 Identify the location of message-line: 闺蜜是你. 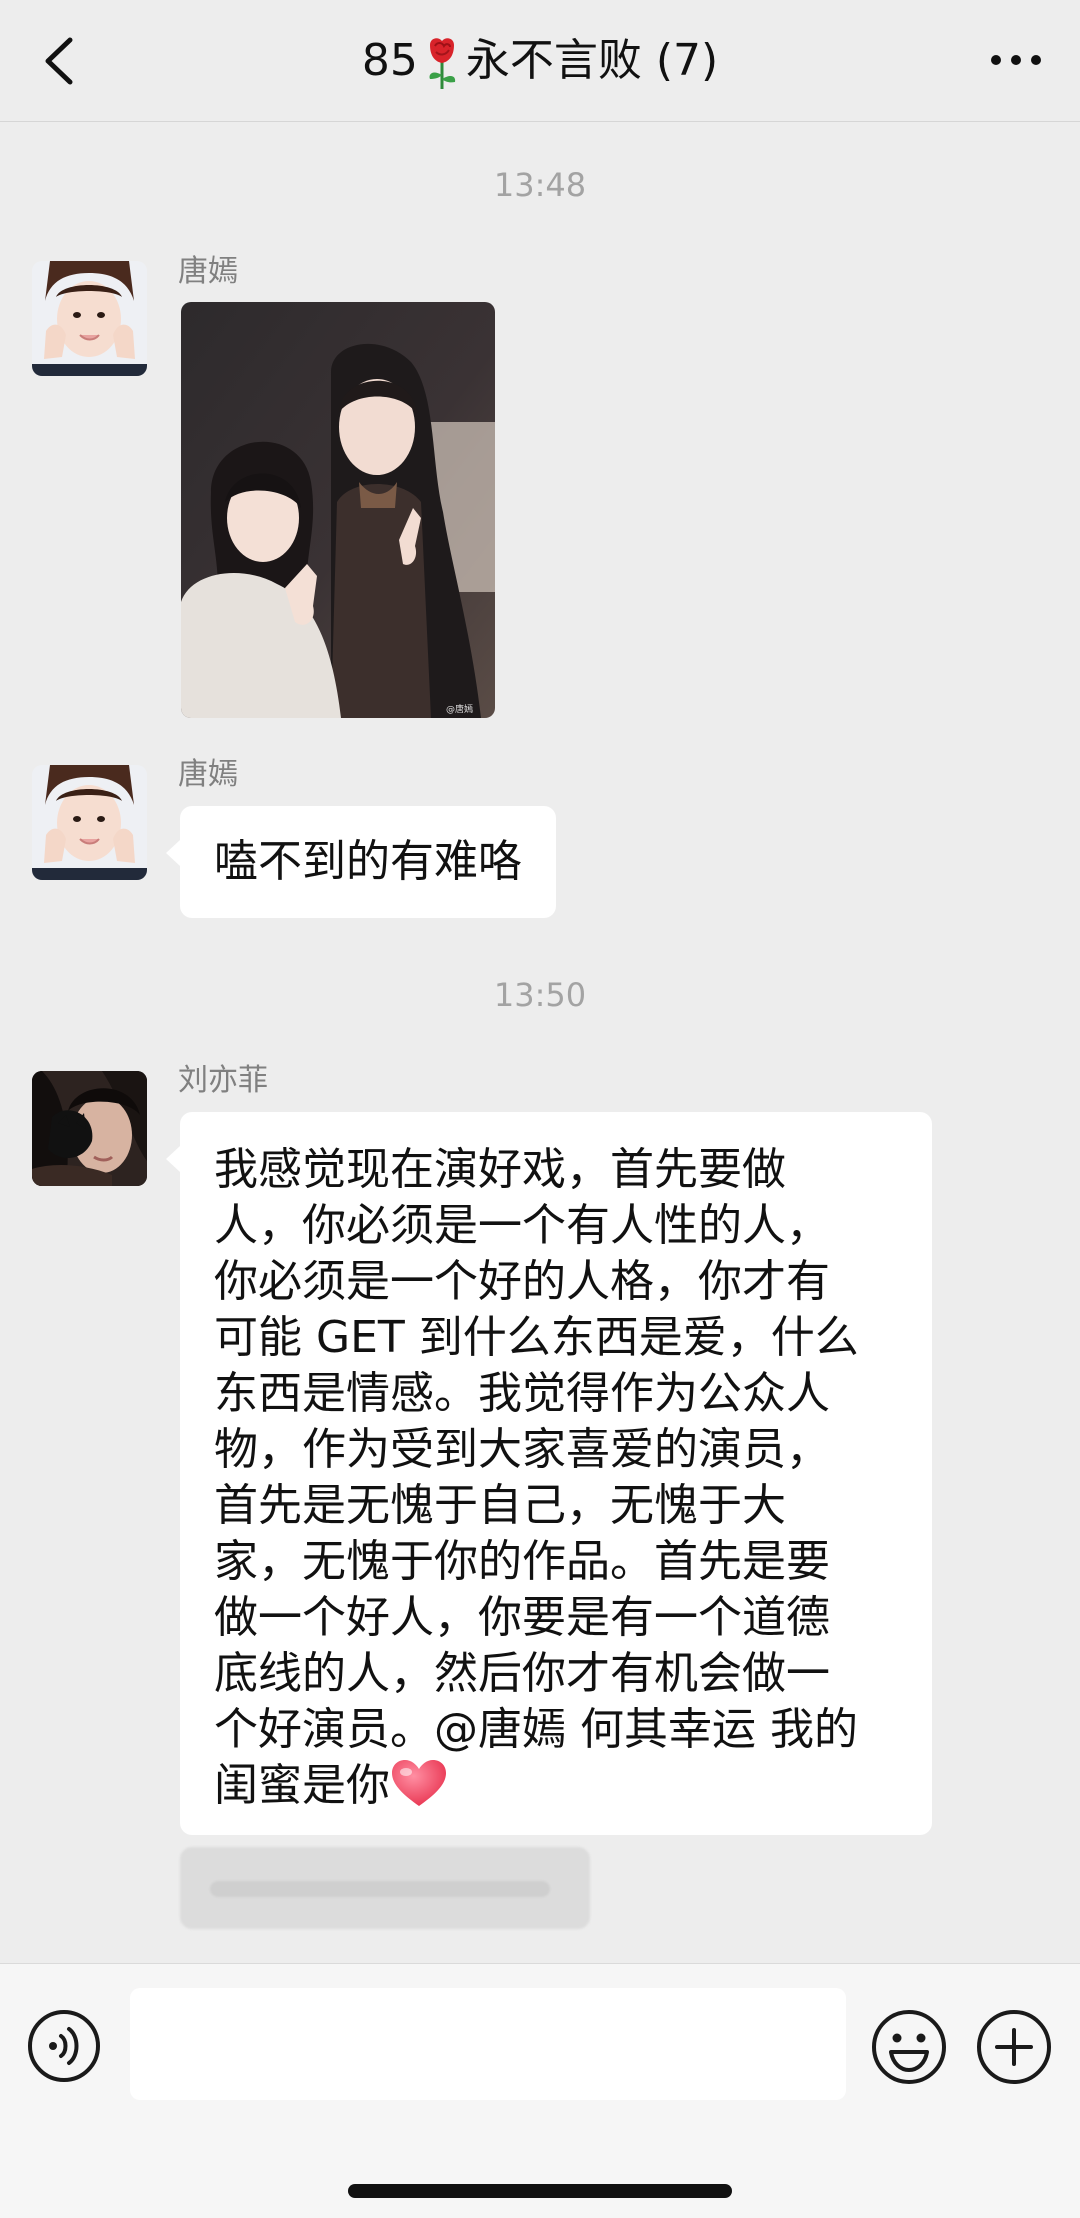
(302, 1785).